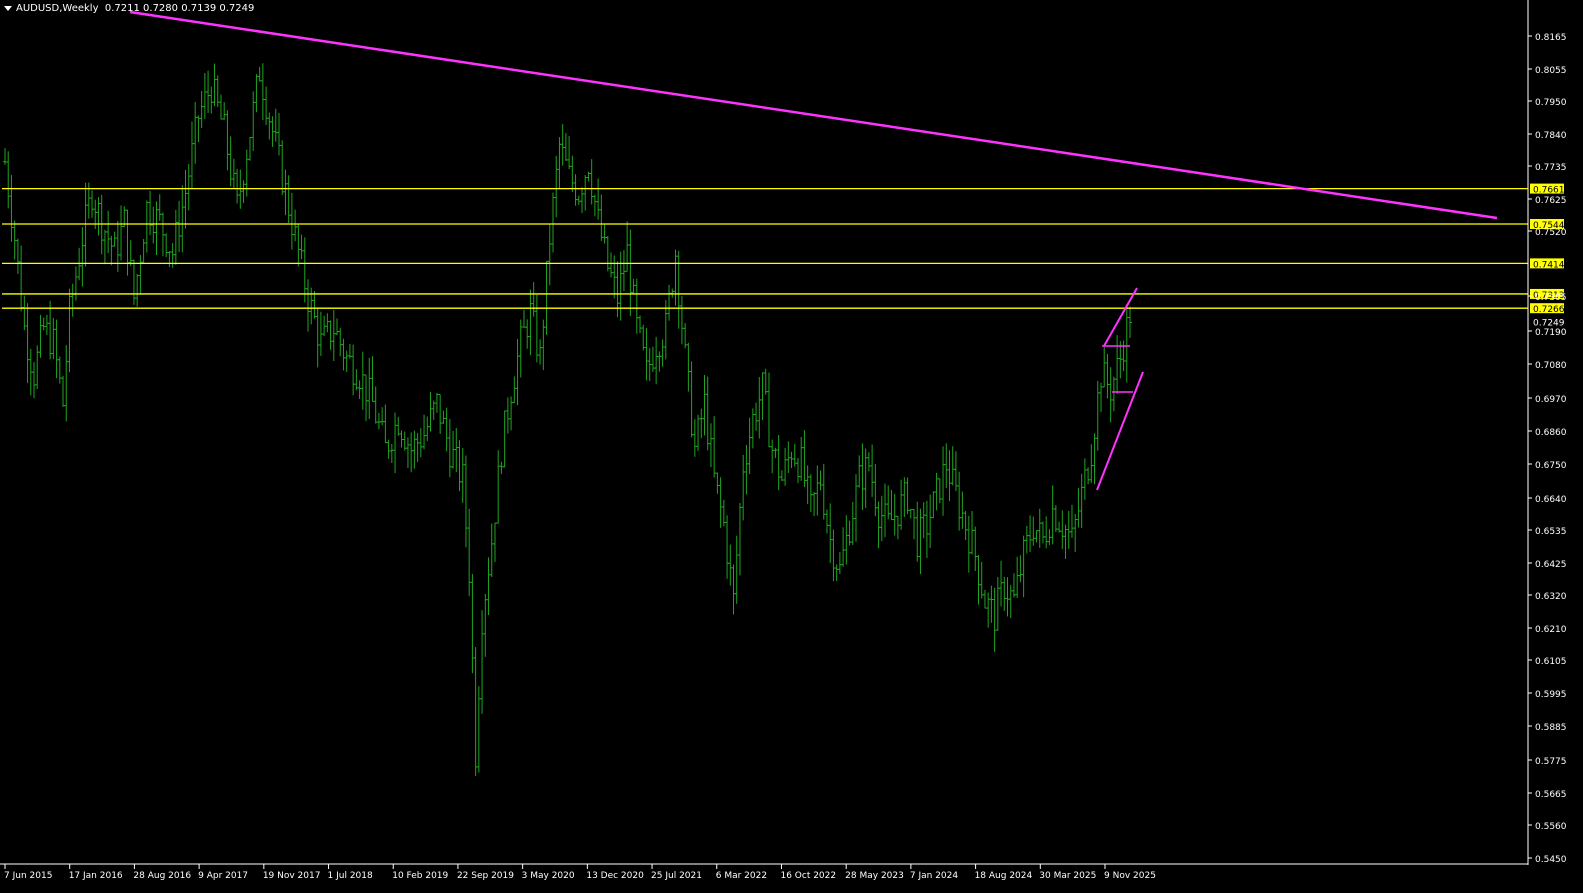  Describe the element at coordinates (1551, 38) in the screenshot. I see `y-tick-label: 0.8165` at that location.